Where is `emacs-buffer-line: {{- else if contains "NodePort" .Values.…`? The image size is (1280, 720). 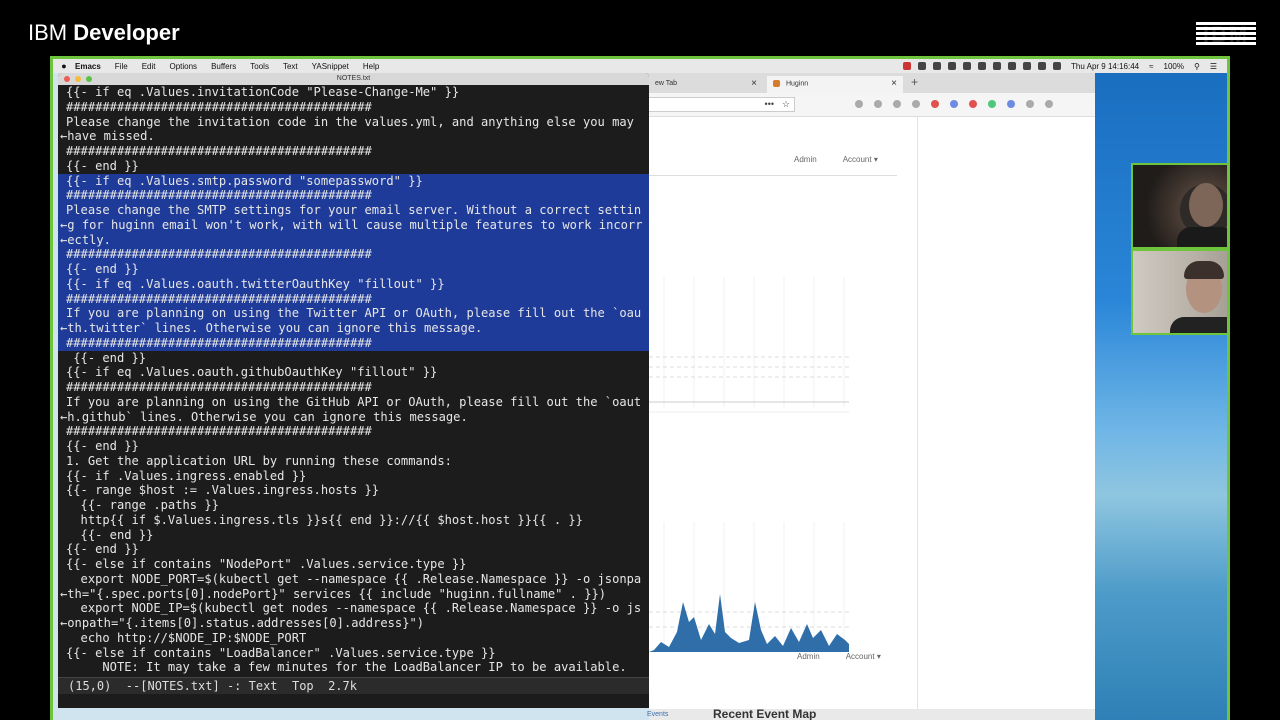
emacs-buffer-line: {{- else if contains "NodePort" .Values.… is located at coordinates (353, 564).